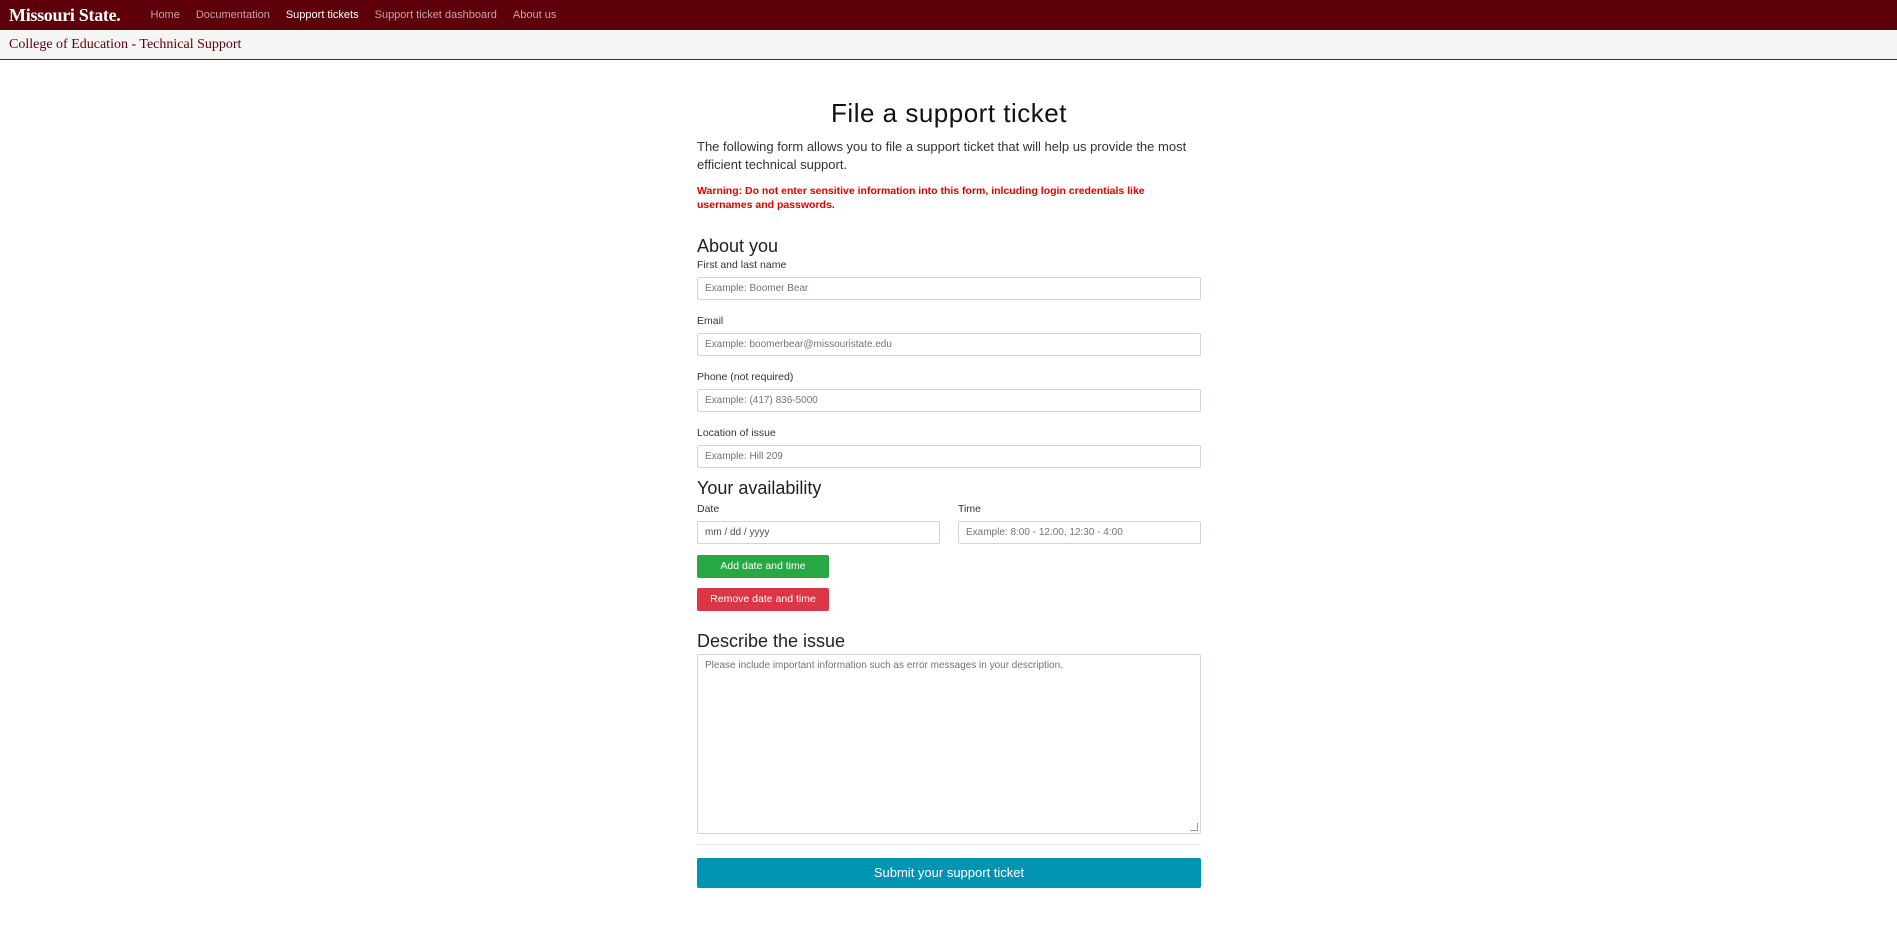 This screenshot has height=935, width=1897. Describe the element at coordinates (1079, 532) in the screenshot. I see `time-input: Example: 8:00 - 12:00, 12:30 - 4:00` at that location.